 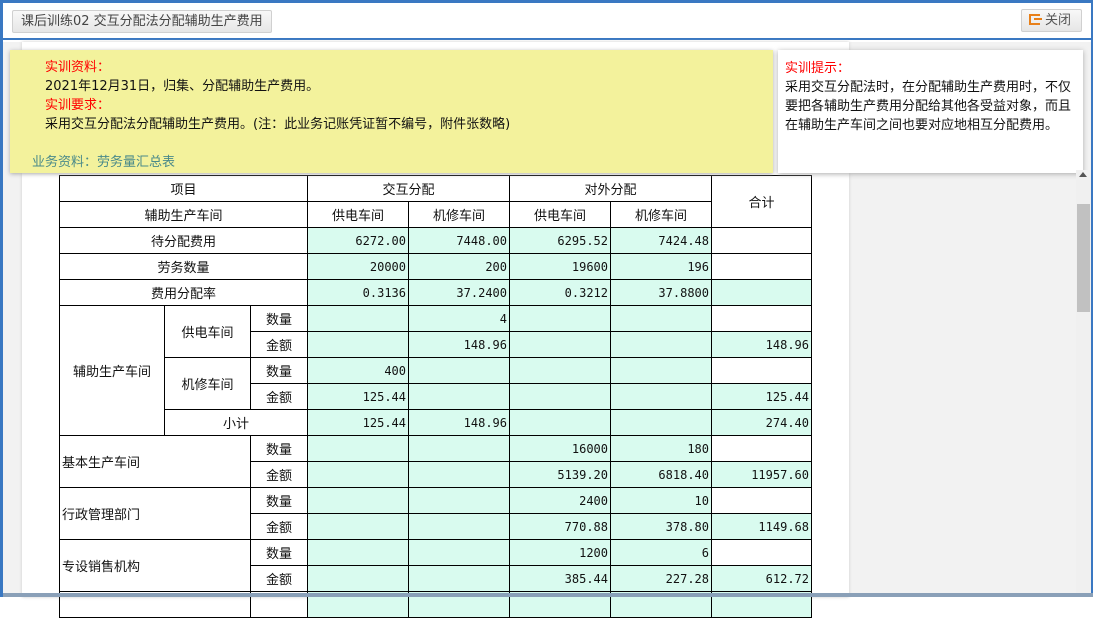 What do you see at coordinates (278, 124) in the screenshot?
I see `requirement-text: 采用交互分配法分配辅助生产费用。(注：此业务记账凭证暂不编号，附件张数略)` at bounding box center [278, 124].